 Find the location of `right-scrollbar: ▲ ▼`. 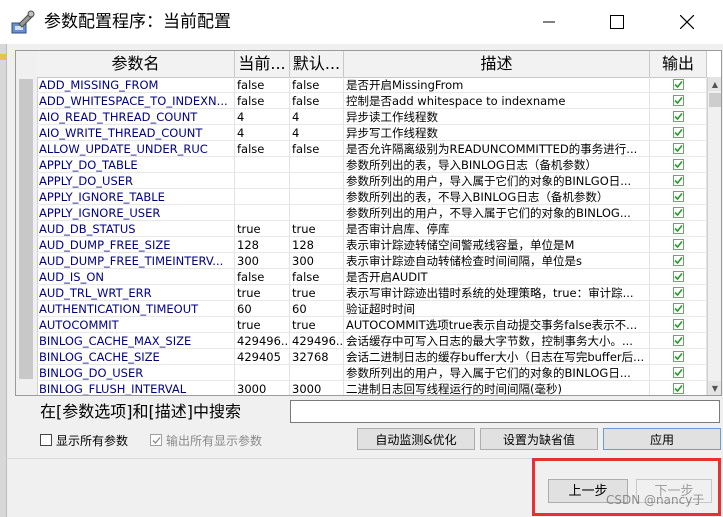

right-scrollbar: ▲ ▼ is located at coordinates (714, 236).